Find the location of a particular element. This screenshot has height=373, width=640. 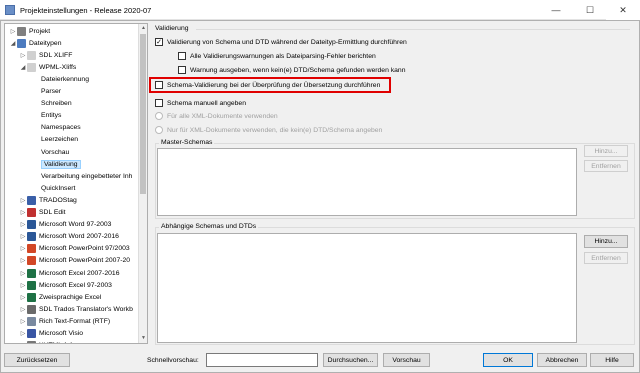

tree-item: ▷ Zweisprachige Excel is located at coordinates (60, 297).